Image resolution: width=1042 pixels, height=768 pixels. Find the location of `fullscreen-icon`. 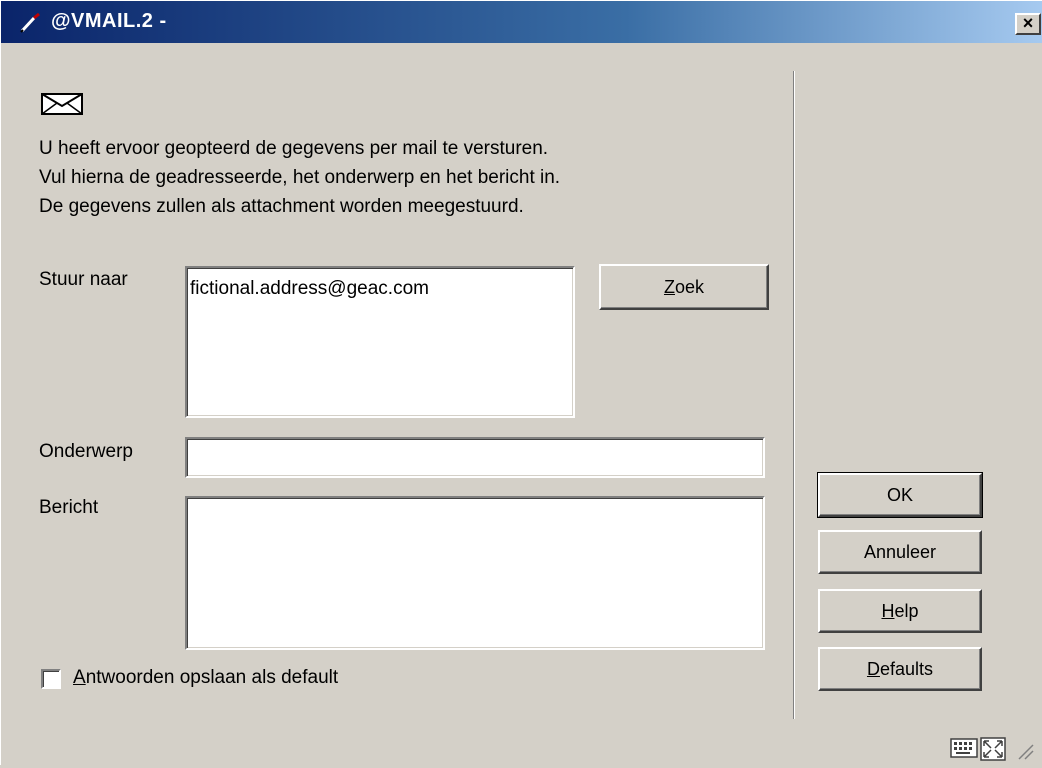

fullscreen-icon is located at coordinates (993, 749).